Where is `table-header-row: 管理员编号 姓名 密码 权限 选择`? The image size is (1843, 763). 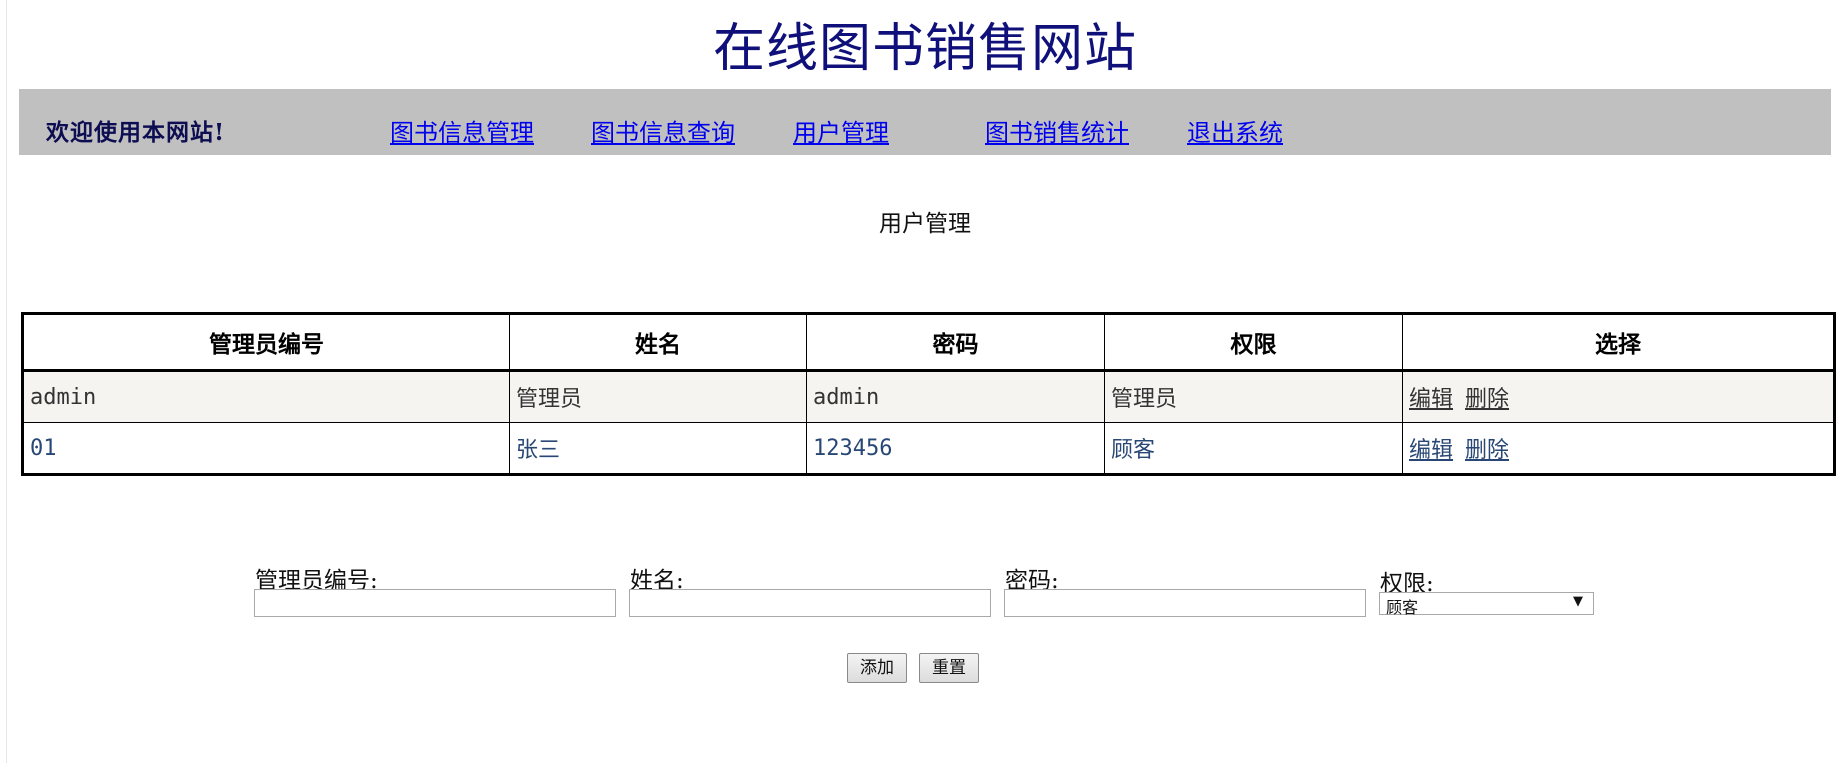
table-header-row: 管理员编号 姓名 密码 权限 选择 is located at coordinates (928, 342).